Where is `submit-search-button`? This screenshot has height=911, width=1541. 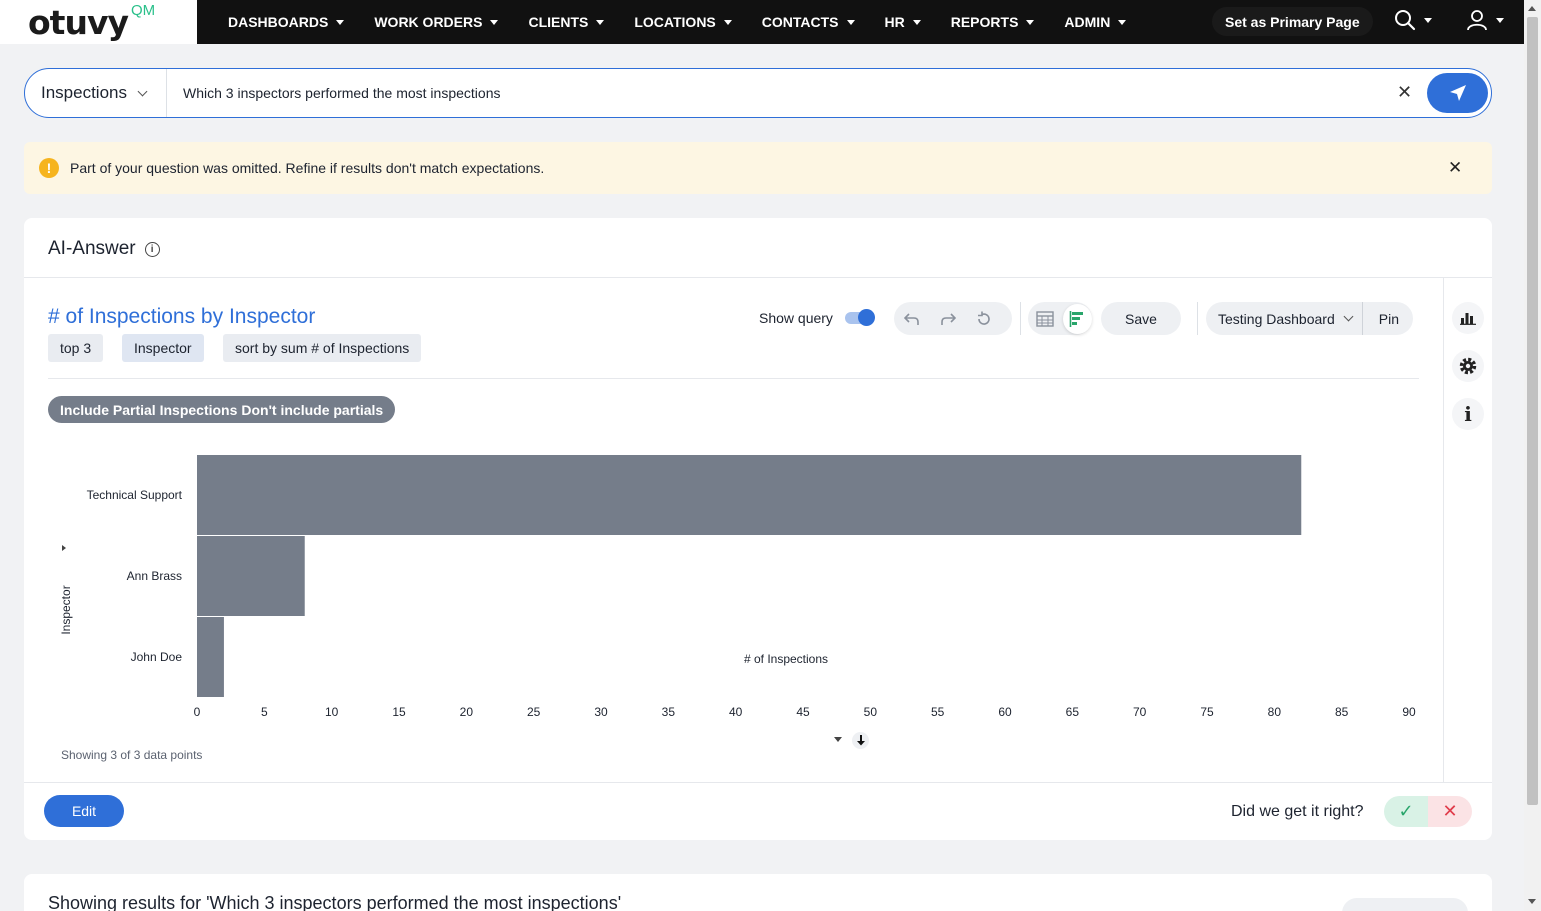
submit-search-button is located at coordinates (1457, 93).